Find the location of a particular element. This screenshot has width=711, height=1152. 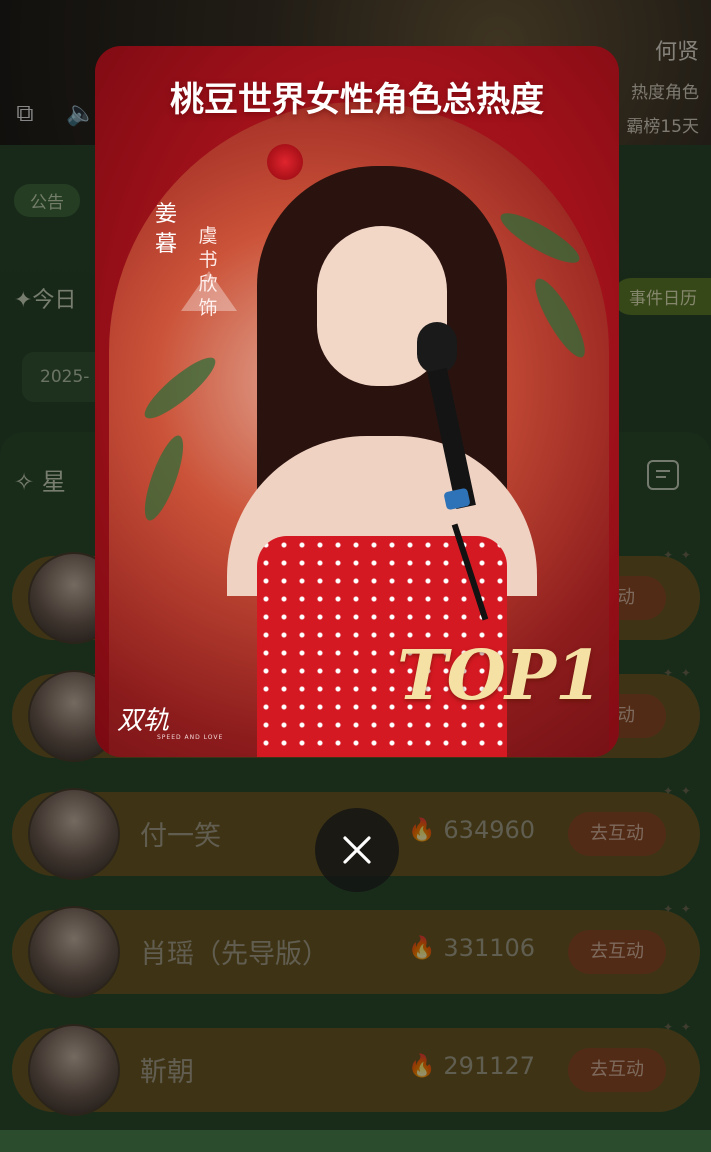

drama-logo: 双轨 is located at coordinates (143, 721).